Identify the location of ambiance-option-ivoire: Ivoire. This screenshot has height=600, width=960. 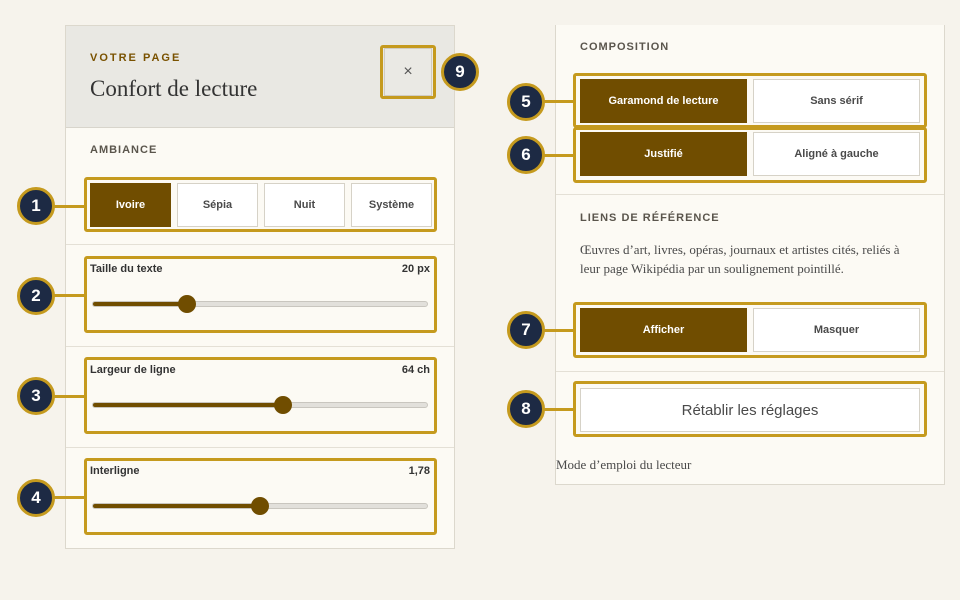
(130, 205).